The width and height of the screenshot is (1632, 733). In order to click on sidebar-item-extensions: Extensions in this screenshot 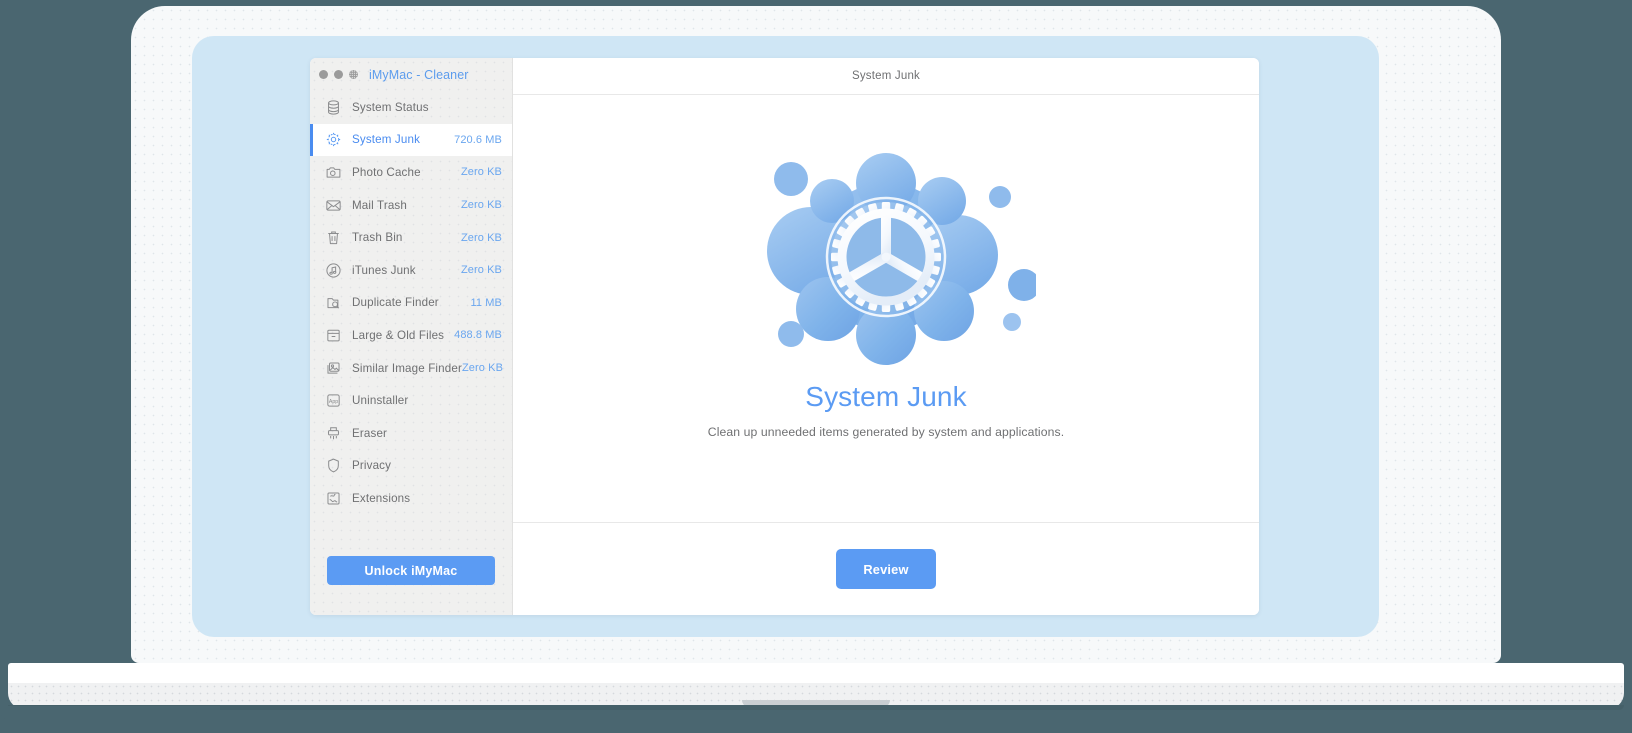, I will do `click(411, 498)`.